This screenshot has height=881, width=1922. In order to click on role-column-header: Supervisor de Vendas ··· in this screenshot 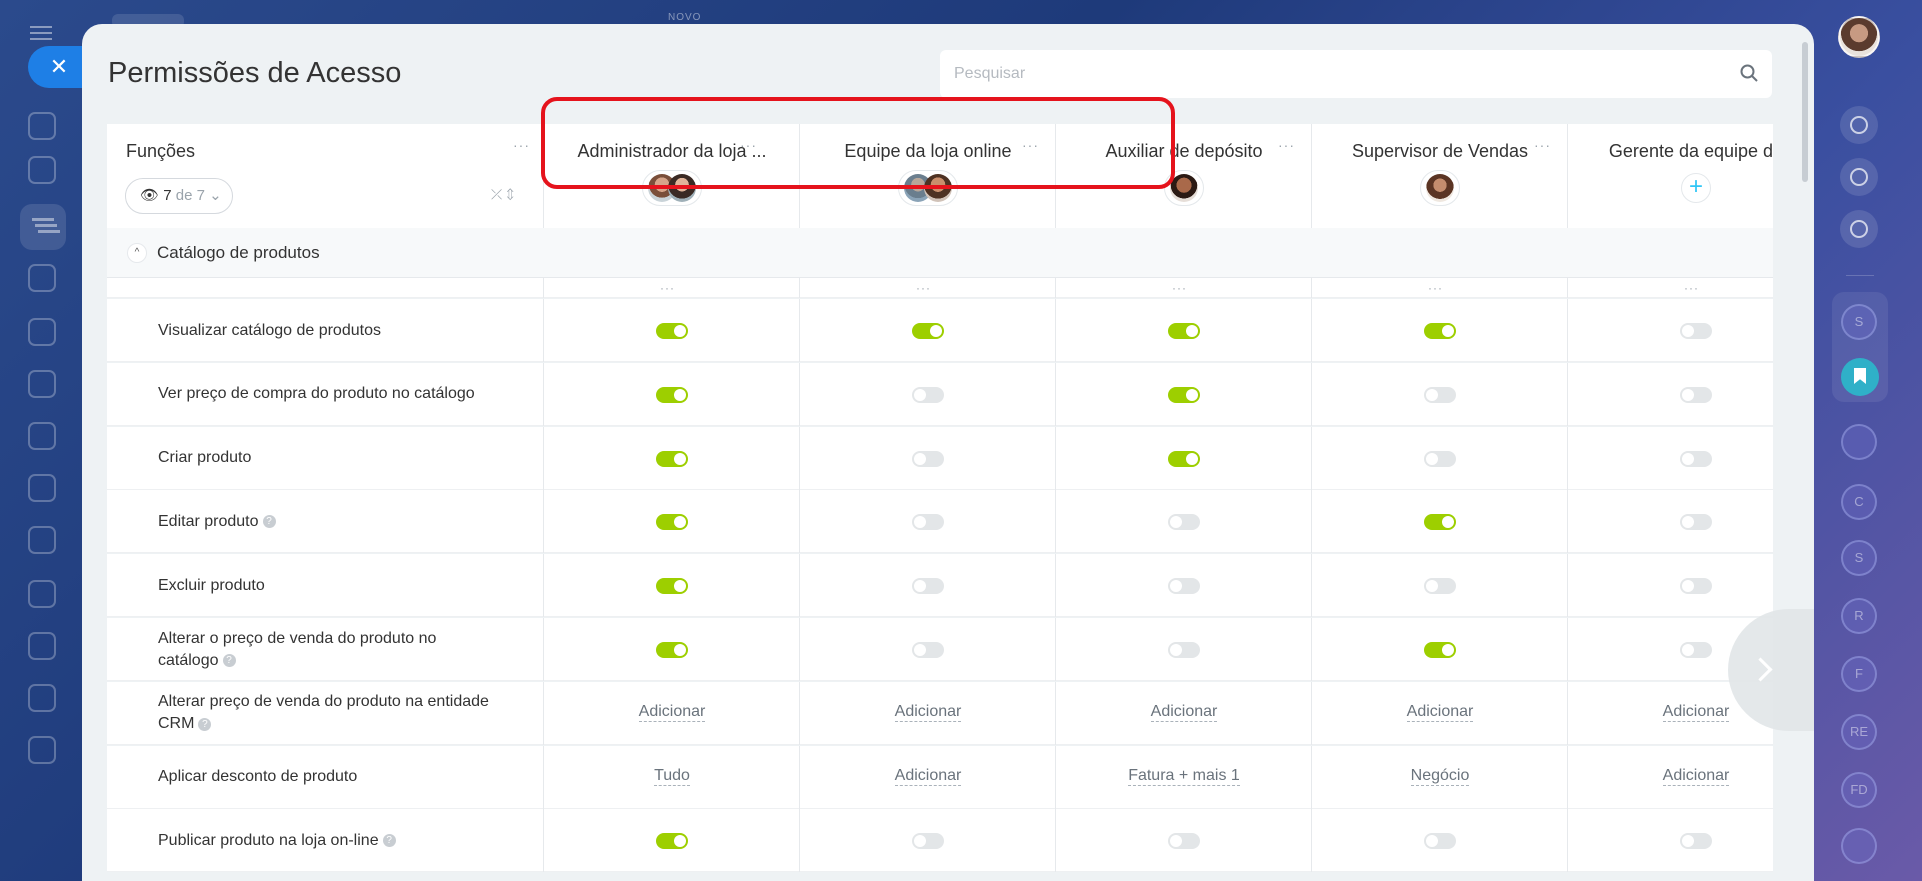, I will do `click(1440, 176)`.